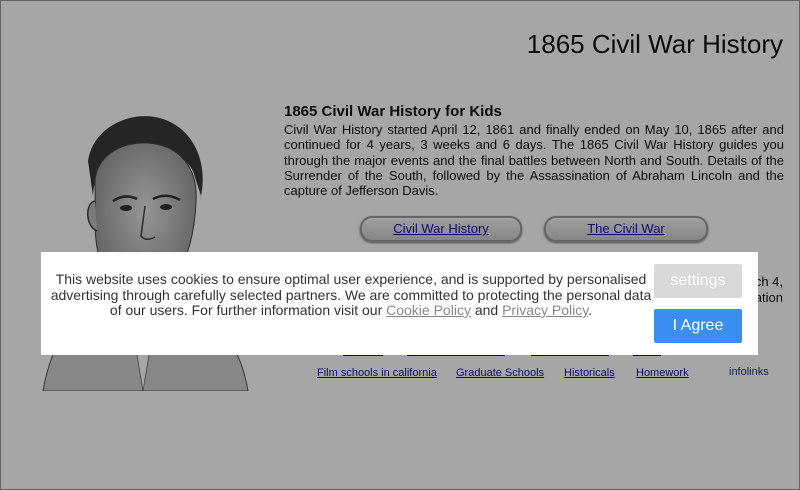 The width and height of the screenshot is (800, 490). Describe the element at coordinates (486, 310) in the screenshot. I see `cookie-message-and: and` at that location.